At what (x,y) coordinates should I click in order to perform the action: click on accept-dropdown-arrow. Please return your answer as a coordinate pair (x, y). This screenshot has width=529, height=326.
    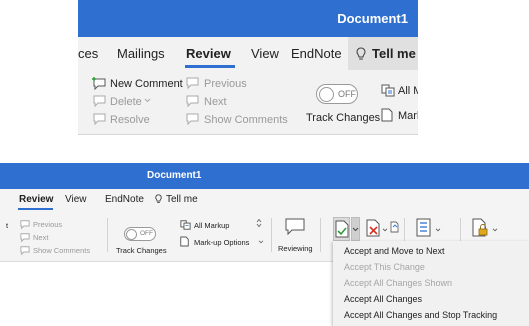
    Looking at the image, I should click on (355, 229).